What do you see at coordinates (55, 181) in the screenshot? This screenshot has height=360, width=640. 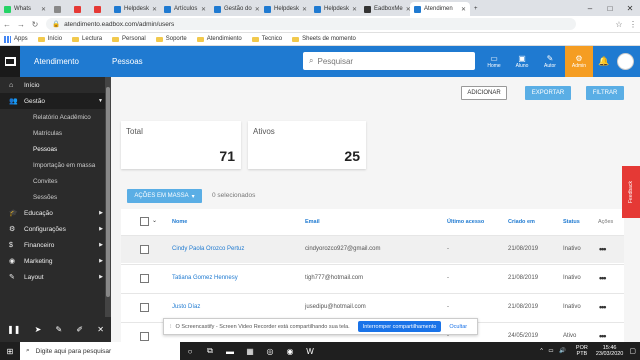 I see `sidebar-sub-convites: Convites` at bounding box center [55, 181].